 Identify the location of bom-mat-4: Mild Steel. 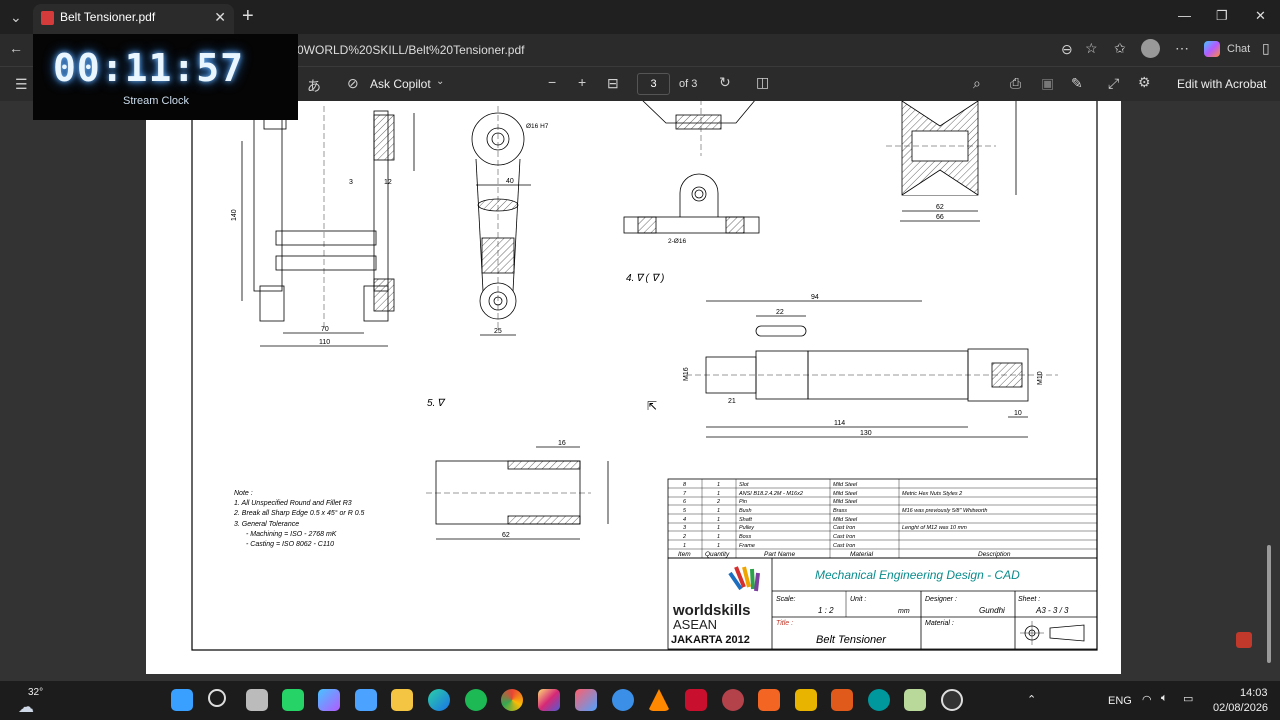
(845, 520).